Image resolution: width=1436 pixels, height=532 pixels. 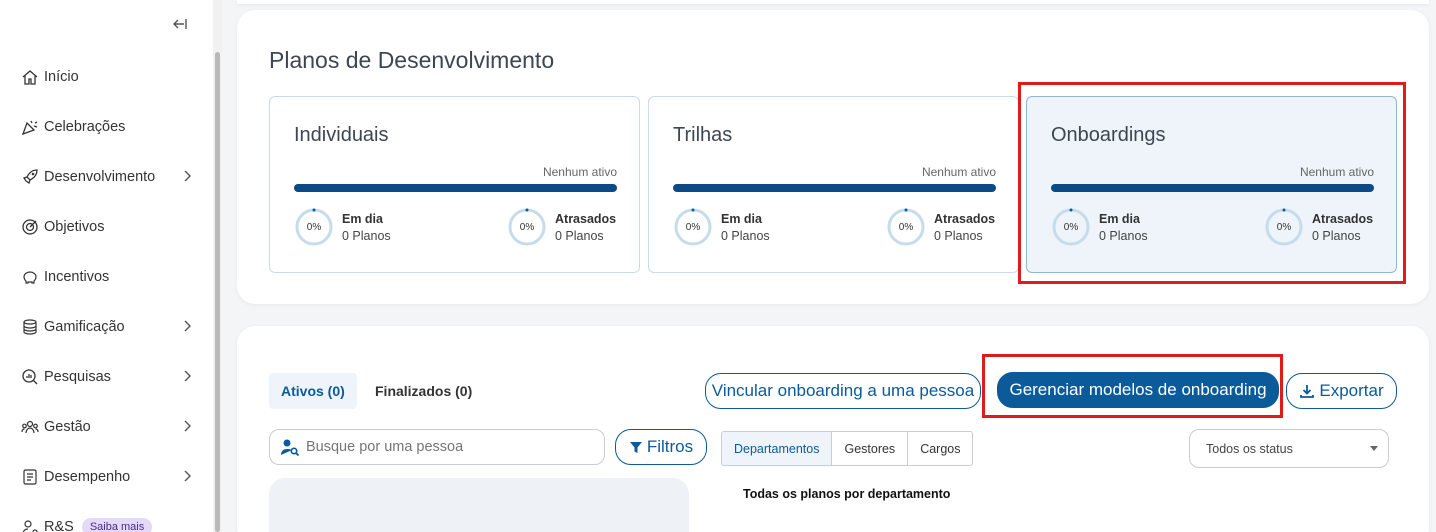 What do you see at coordinates (1307, 391) in the screenshot?
I see `download-icon` at bounding box center [1307, 391].